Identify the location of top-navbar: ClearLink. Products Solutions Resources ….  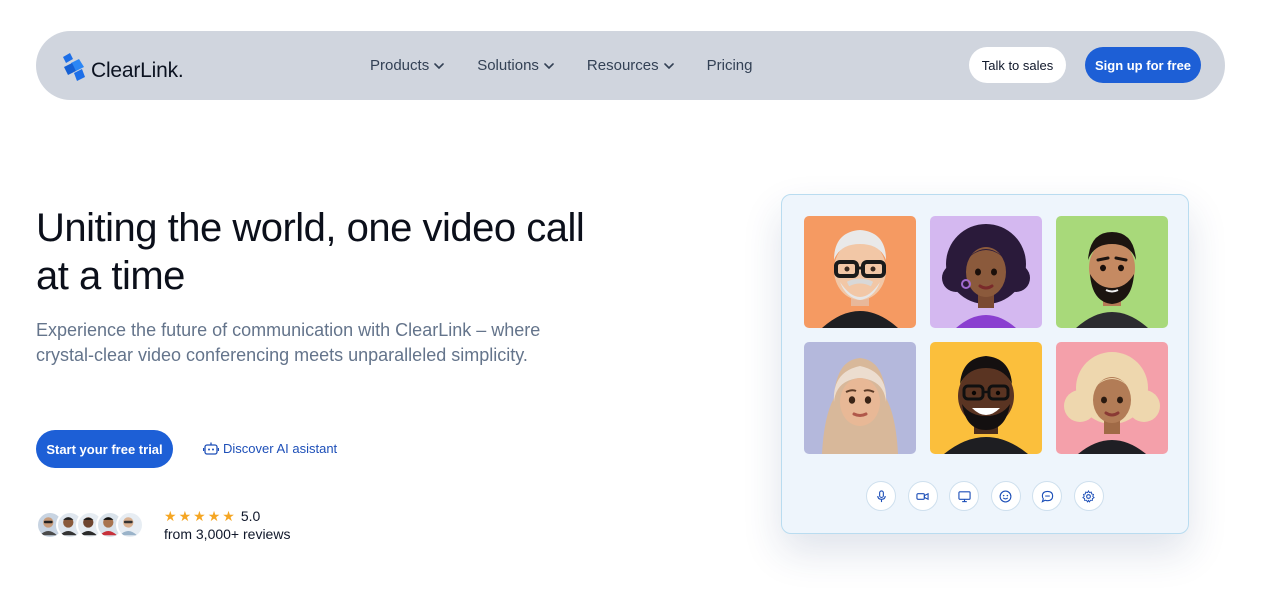
(630, 65).